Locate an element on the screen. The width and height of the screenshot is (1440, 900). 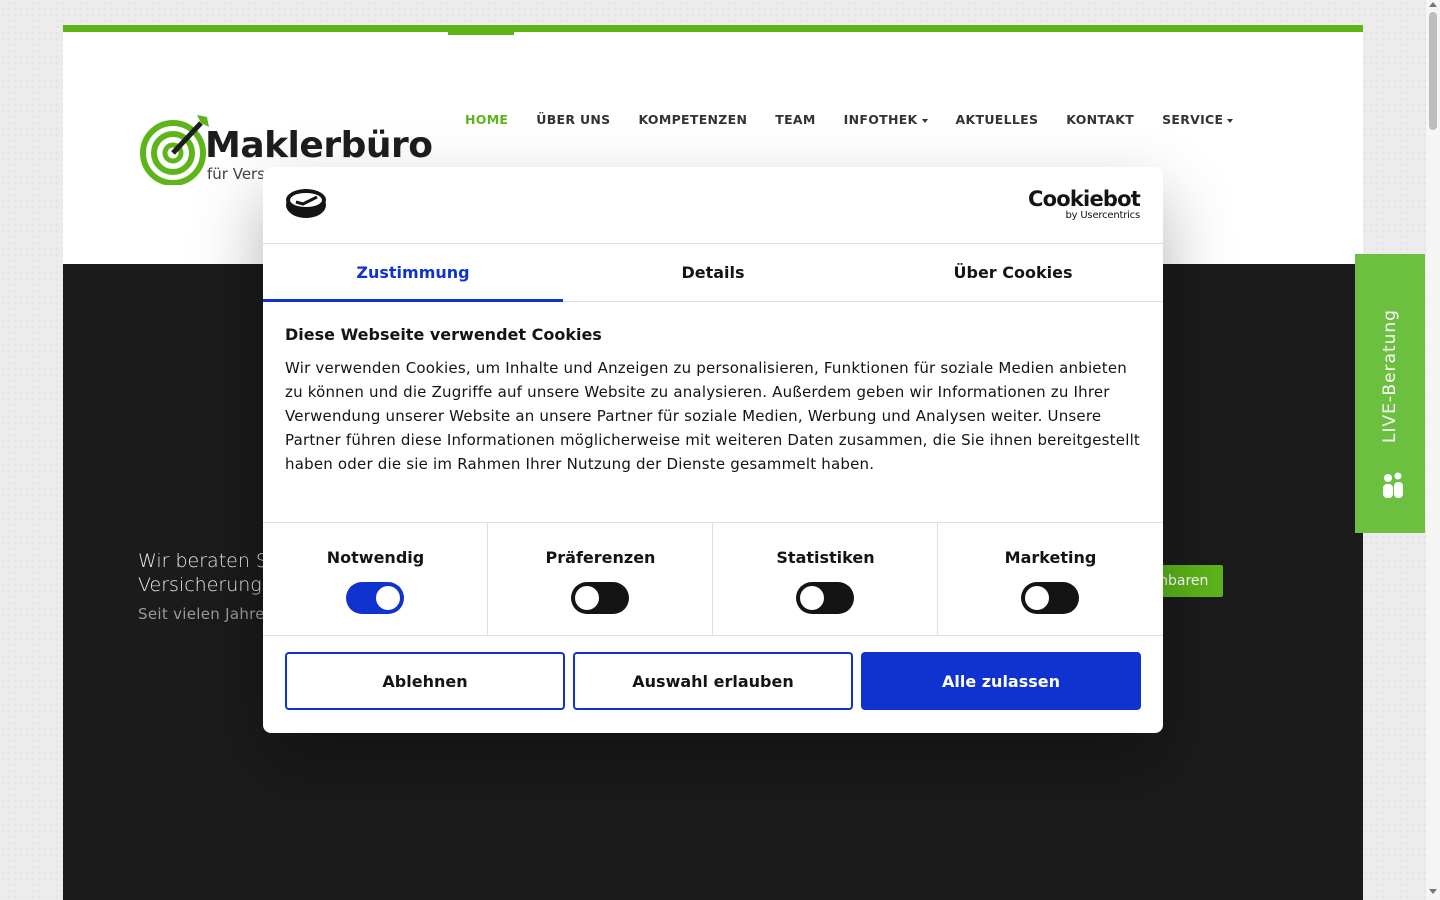
toggle-label: Marketing is located at coordinates (1050, 557).